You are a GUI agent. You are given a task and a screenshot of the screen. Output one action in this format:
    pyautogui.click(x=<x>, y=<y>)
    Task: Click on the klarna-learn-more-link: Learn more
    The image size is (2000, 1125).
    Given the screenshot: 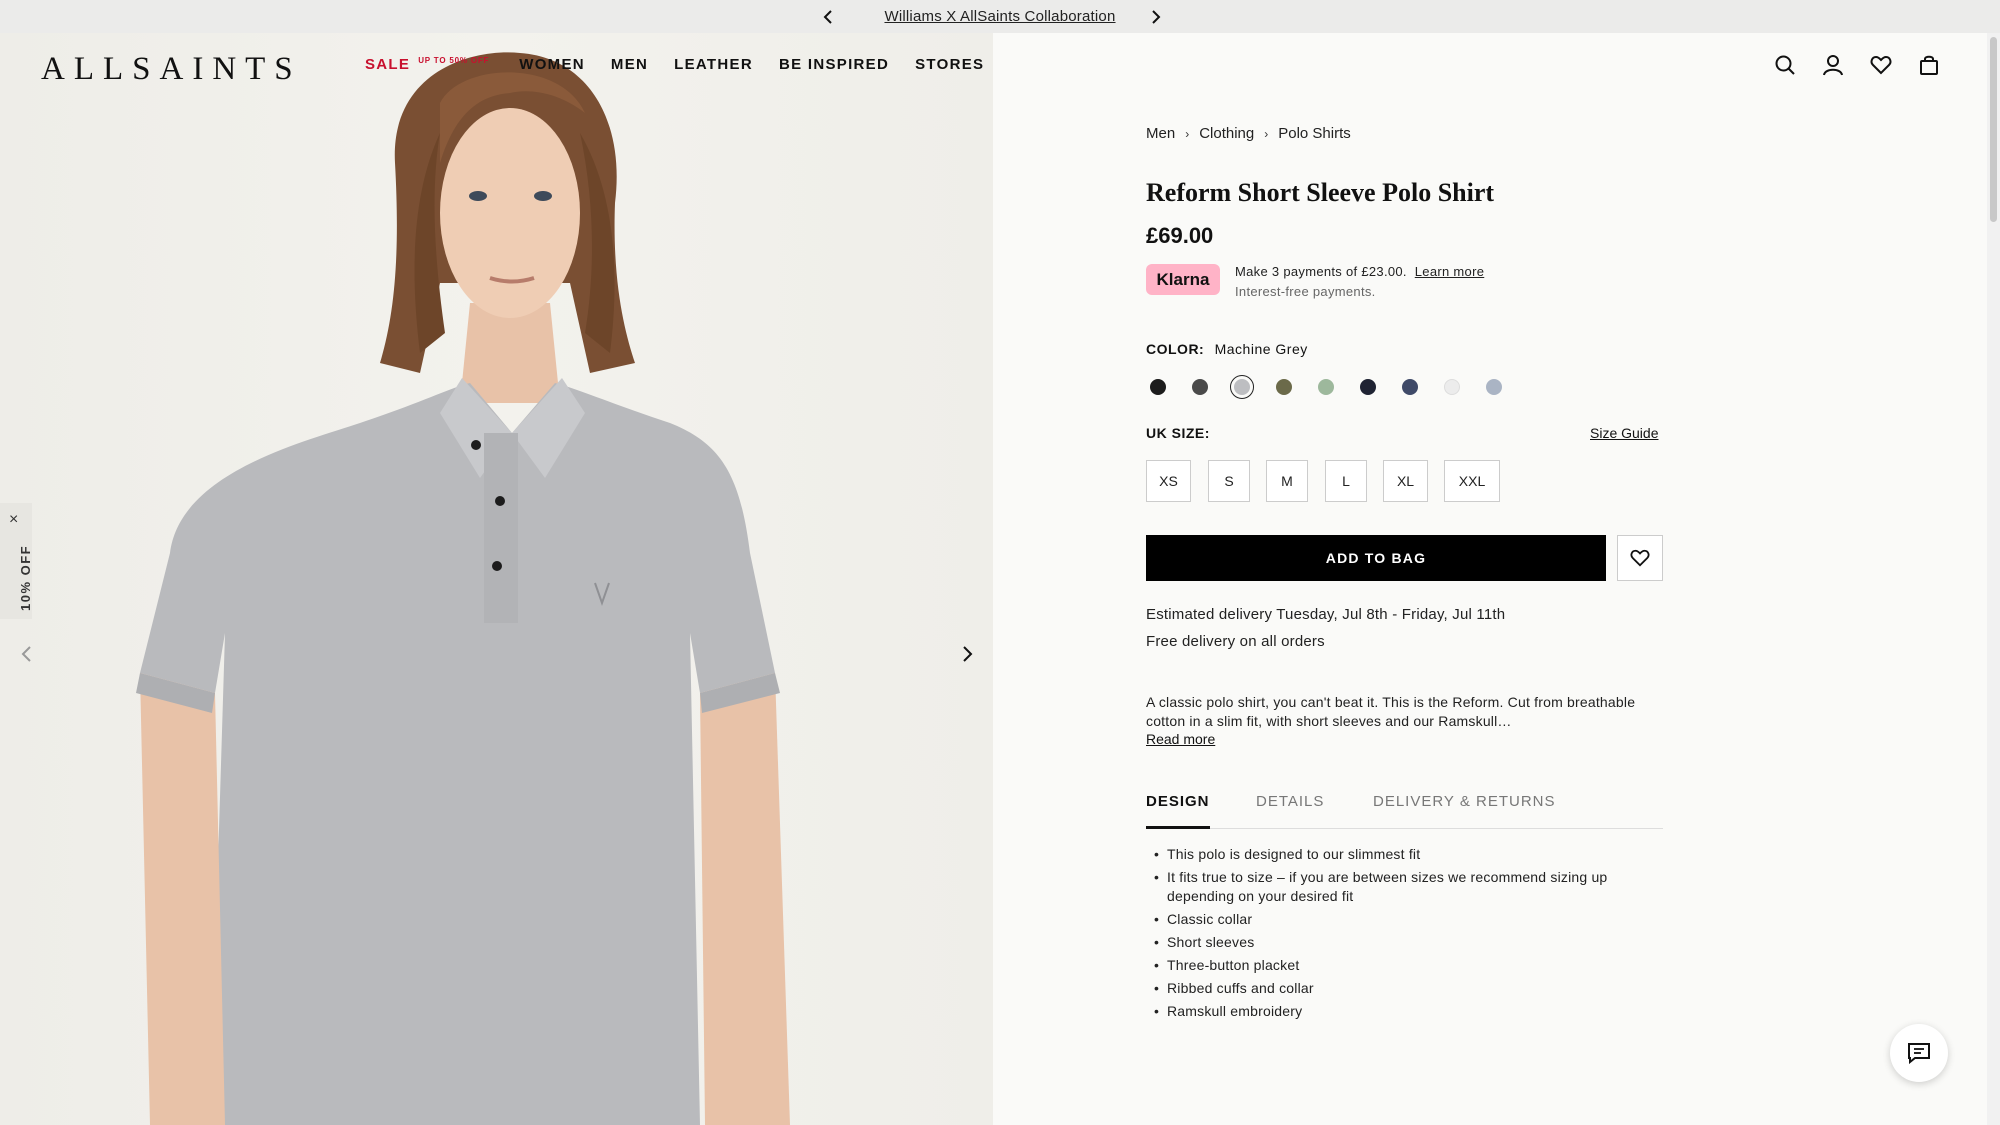 What is the action you would take?
    pyautogui.click(x=1449, y=271)
    